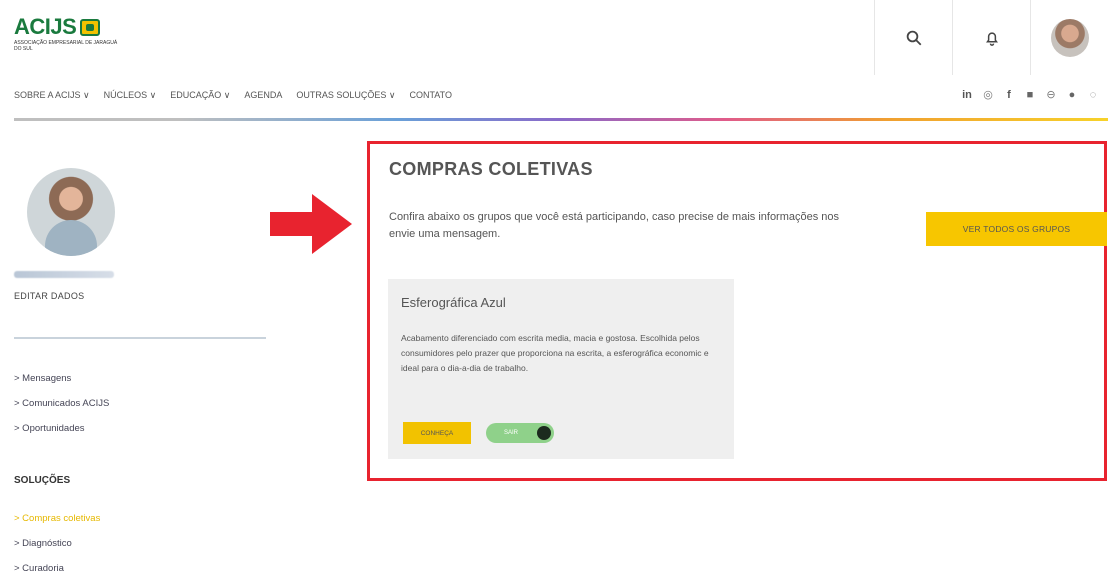 The height and width of the screenshot is (574, 1108). Describe the element at coordinates (561, 119) in the screenshot. I see `header-divider` at that location.